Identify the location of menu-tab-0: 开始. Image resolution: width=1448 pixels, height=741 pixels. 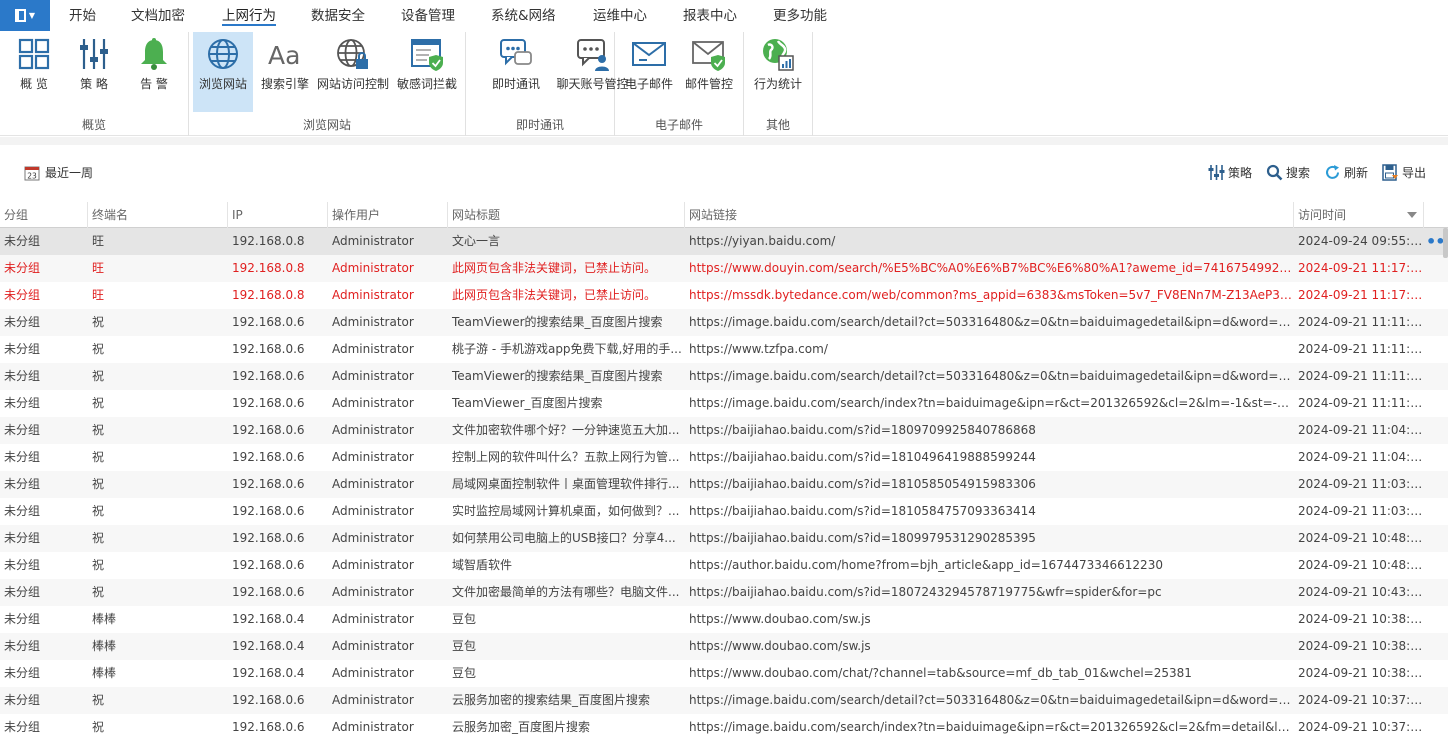
(82, 16).